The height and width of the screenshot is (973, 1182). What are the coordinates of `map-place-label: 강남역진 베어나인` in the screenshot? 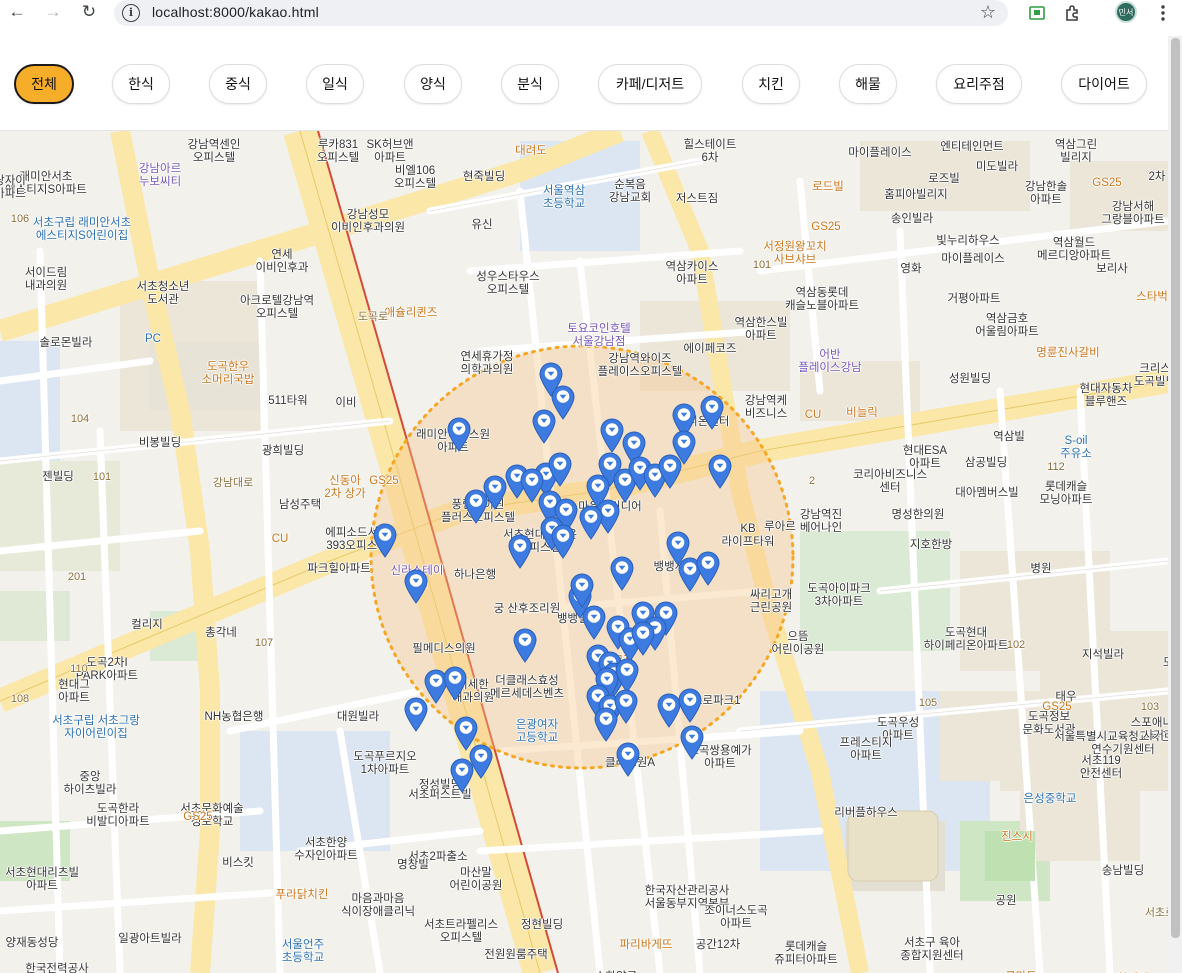 It's located at (821, 522).